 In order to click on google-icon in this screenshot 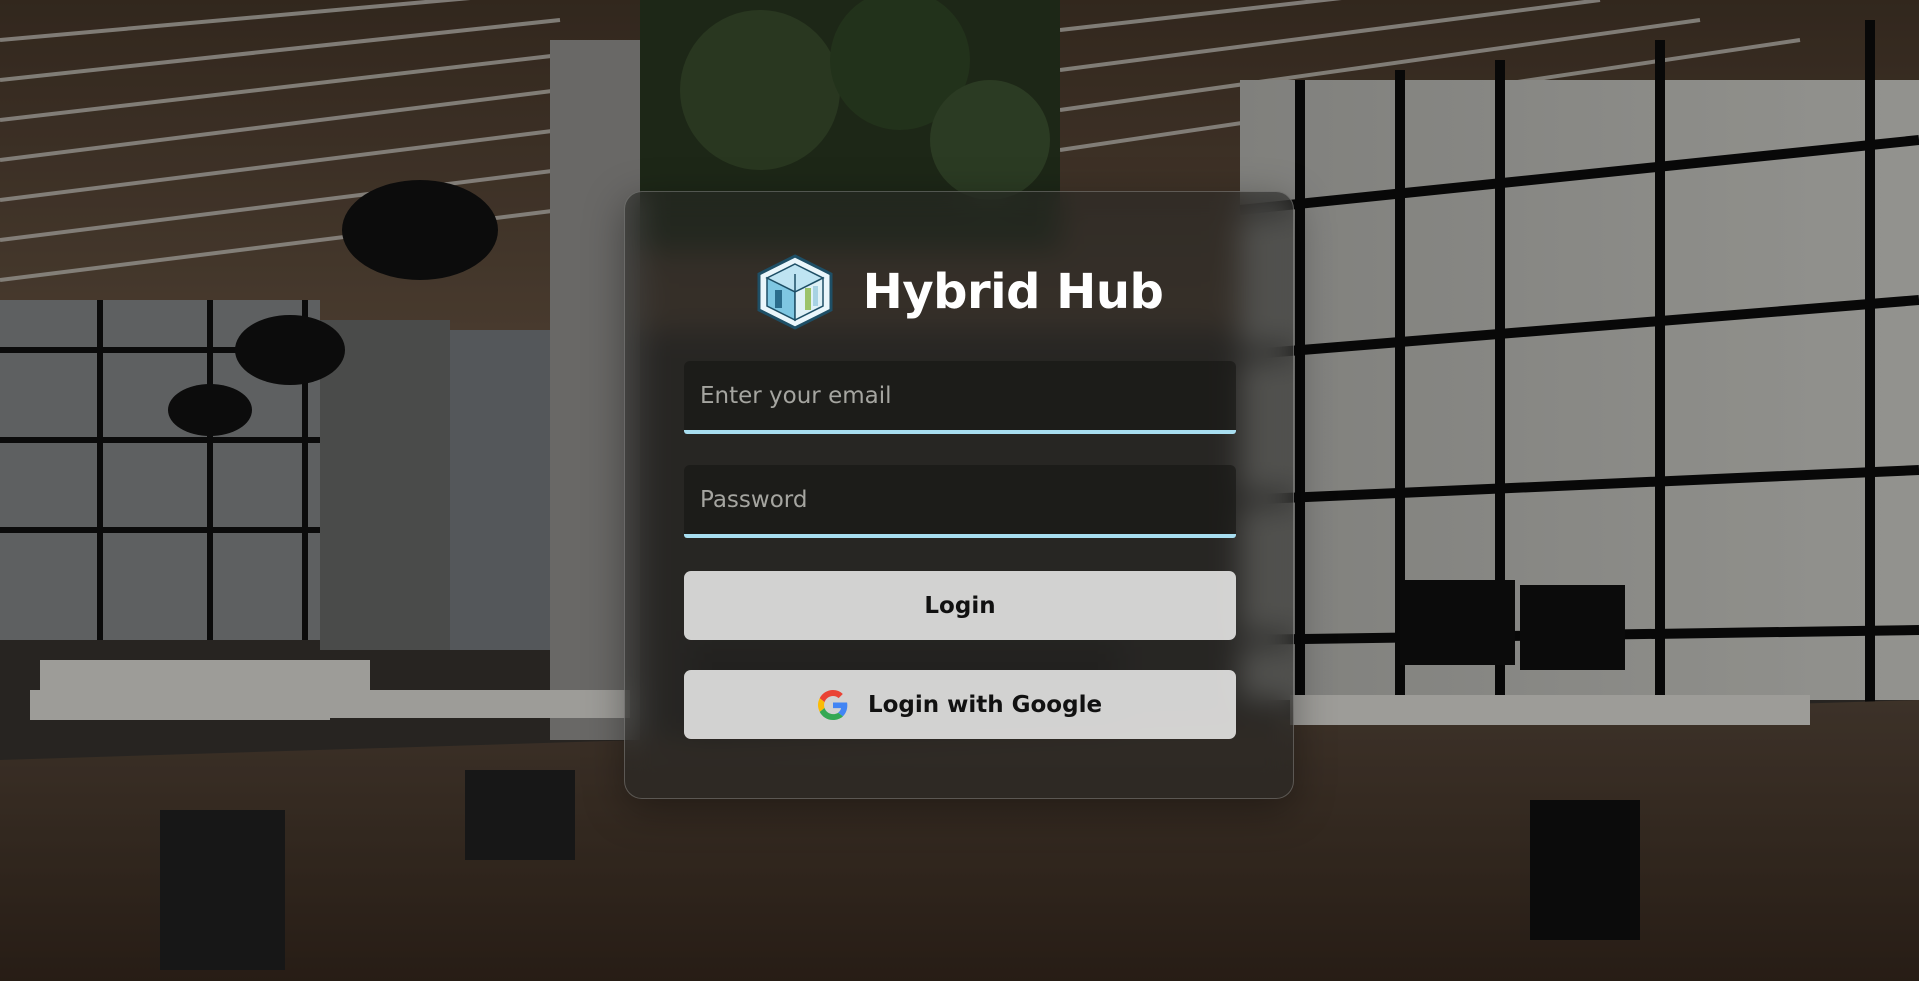, I will do `click(832, 704)`.